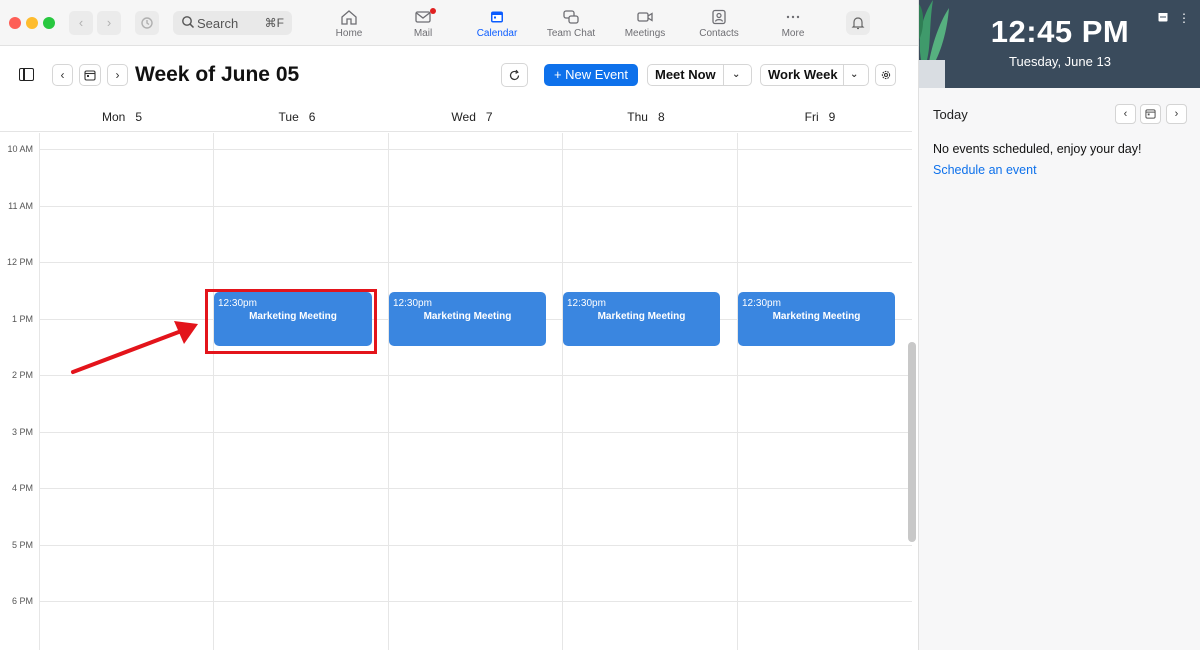 The width and height of the screenshot is (1200, 650). What do you see at coordinates (217, 74) in the screenshot?
I see `page-title: Week of June 05` at bounding box center [217, 74].